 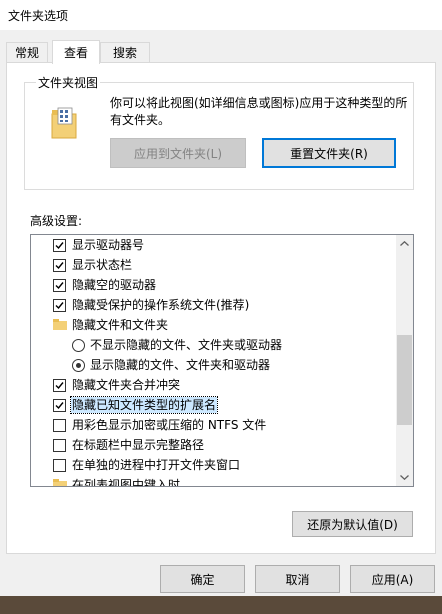 I want to click on list-item: 显示隐藏的文件、文件夹和驱动器, so click(x=214, y=365).